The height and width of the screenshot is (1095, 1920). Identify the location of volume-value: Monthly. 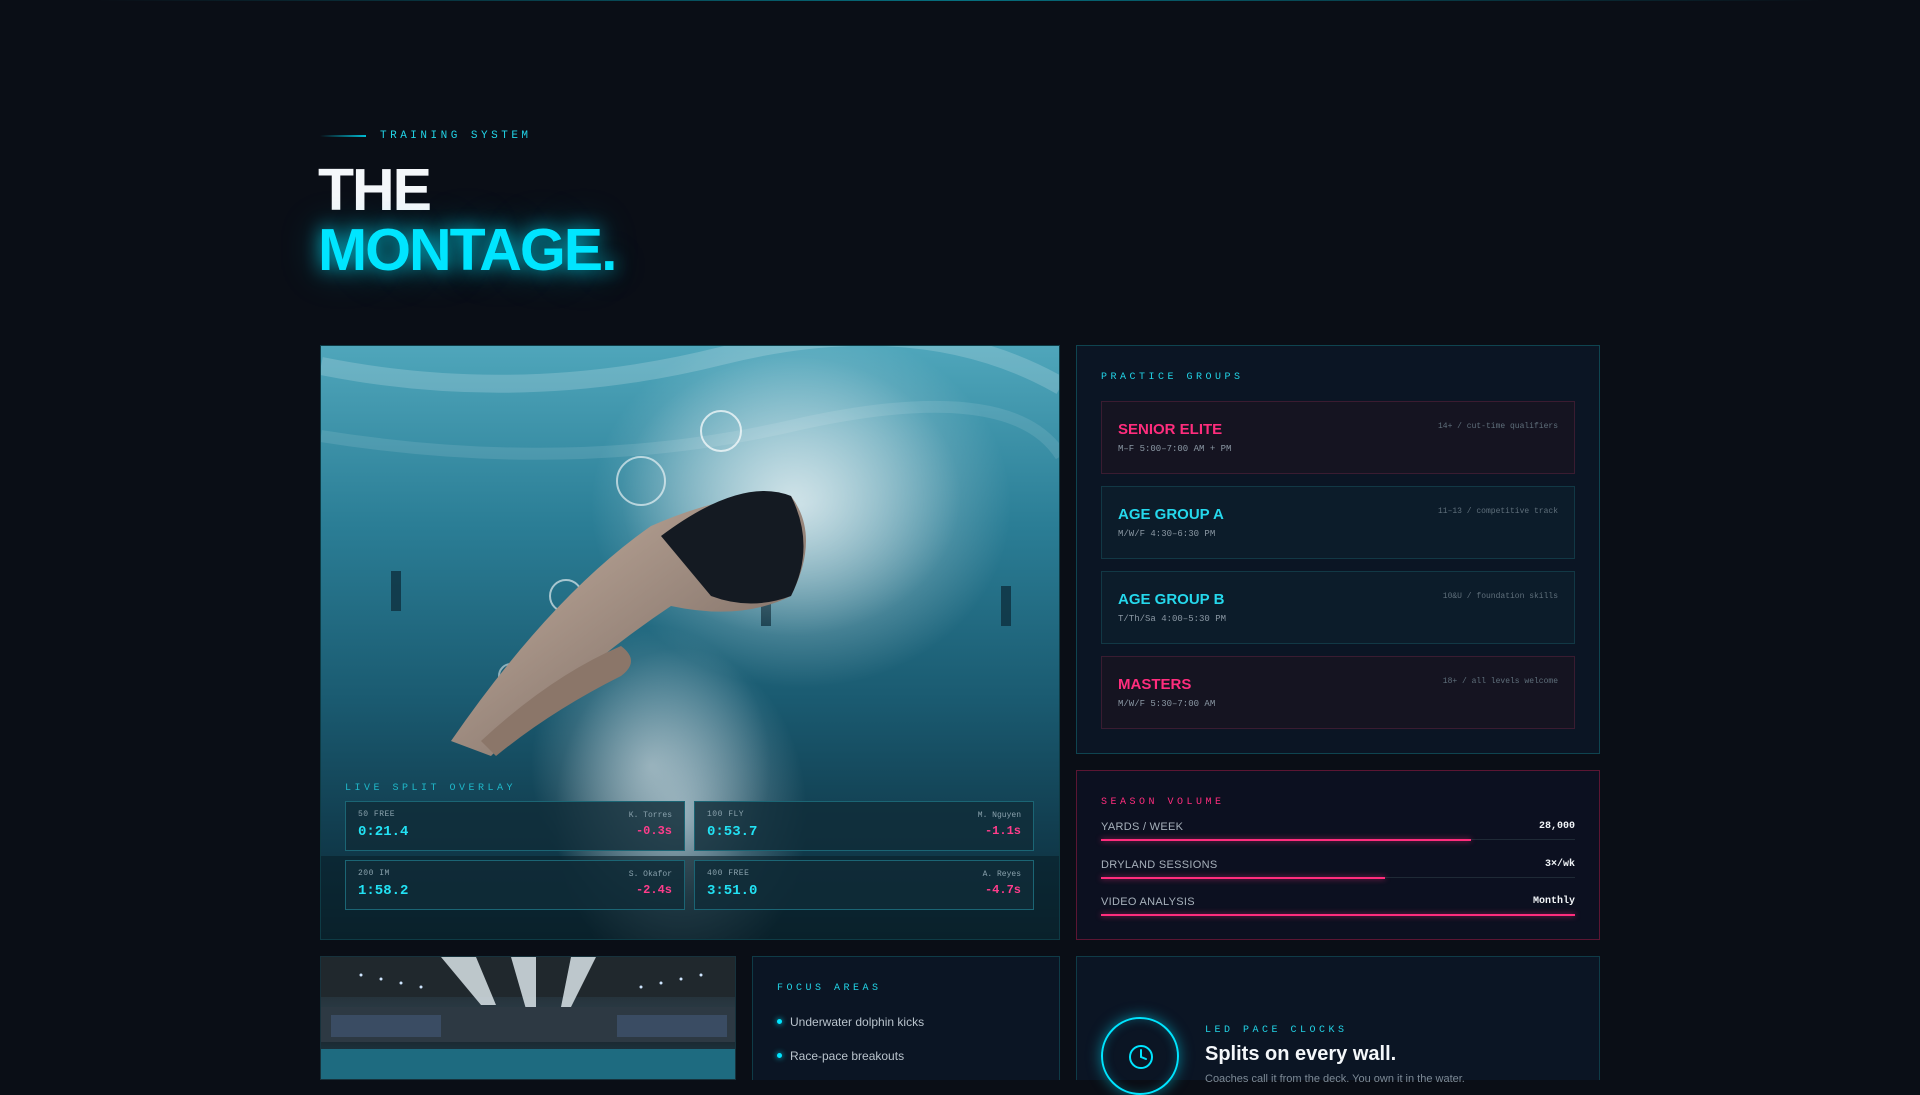
(1553, 901).